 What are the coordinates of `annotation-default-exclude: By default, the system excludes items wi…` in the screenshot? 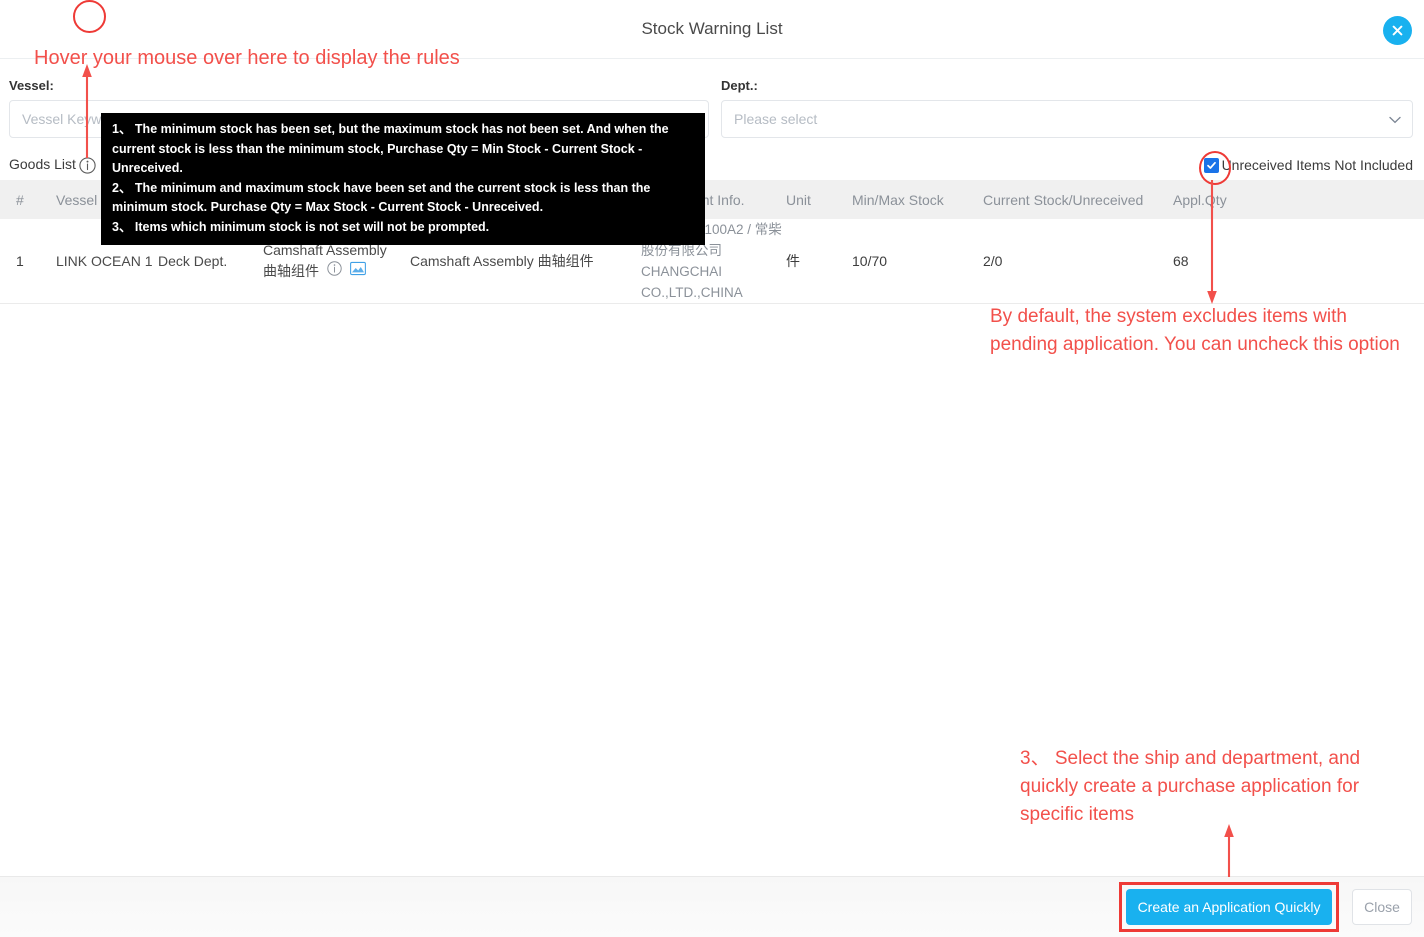 It's located at (1195, 330).